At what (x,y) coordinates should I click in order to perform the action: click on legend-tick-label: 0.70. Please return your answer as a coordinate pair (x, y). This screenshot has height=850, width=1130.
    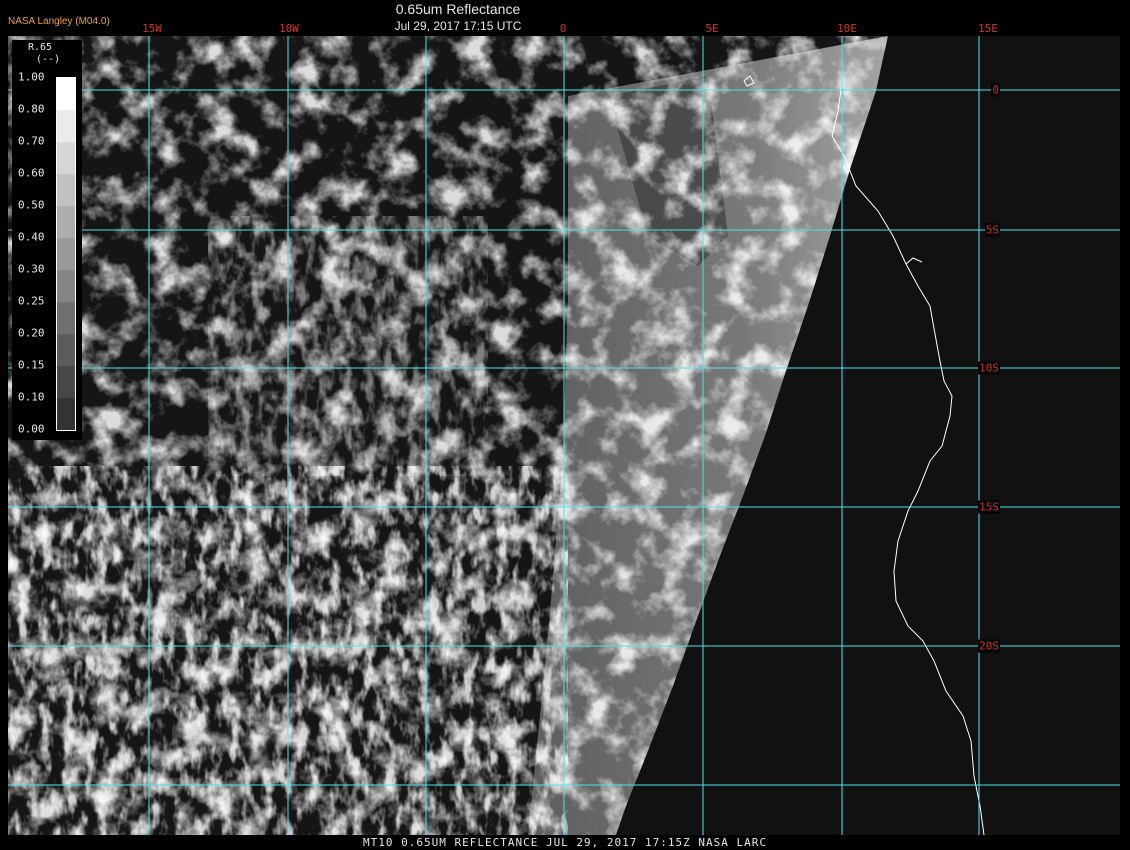
    Looking at the image, I should click on (31, 141).